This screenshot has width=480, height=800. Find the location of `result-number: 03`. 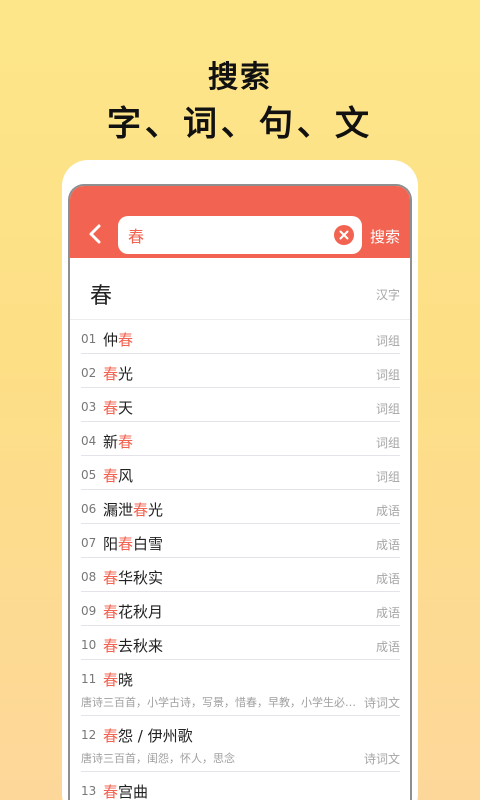

result-number: 03 is located at coordinates (89, 407).